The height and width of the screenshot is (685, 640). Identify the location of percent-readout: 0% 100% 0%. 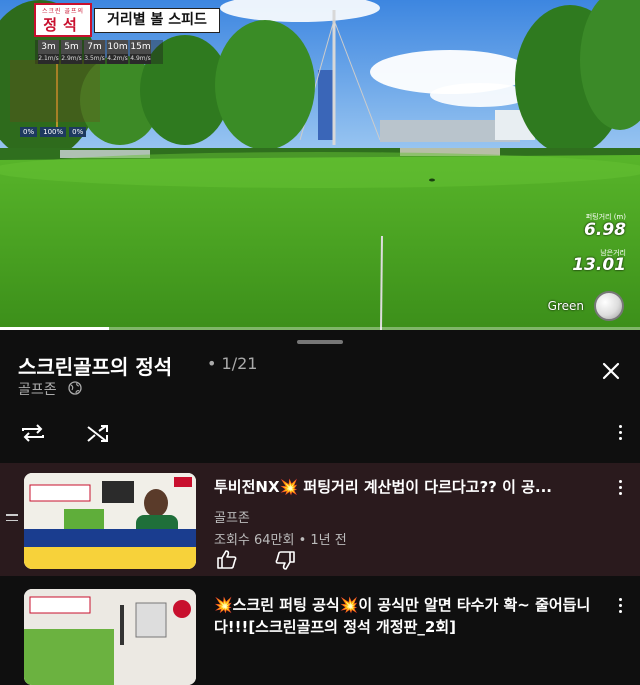
(53, 132).